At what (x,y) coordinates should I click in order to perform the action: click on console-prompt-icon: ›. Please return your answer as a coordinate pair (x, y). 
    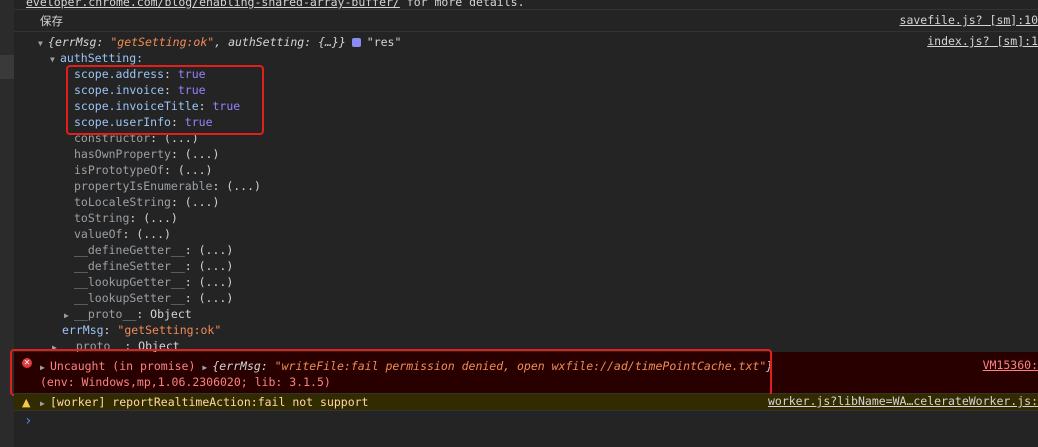
    Looking at the image, I should click on (28, 421).